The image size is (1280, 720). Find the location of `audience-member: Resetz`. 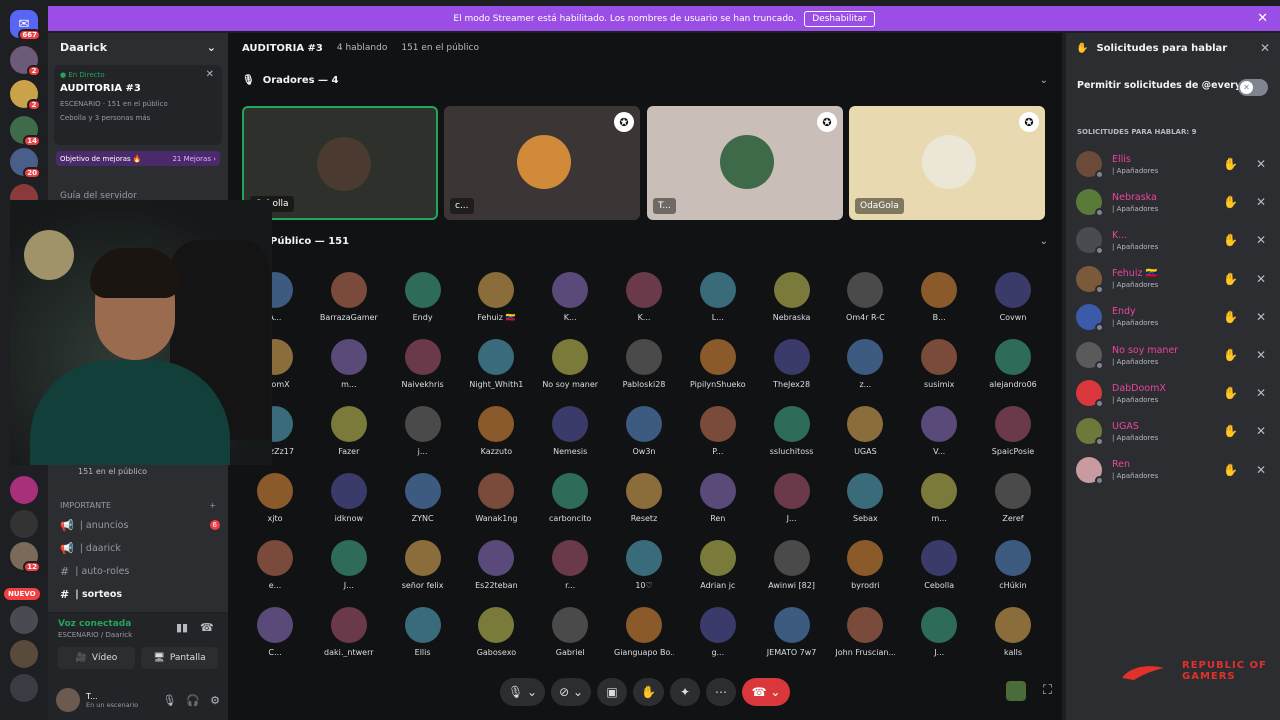

audience-member: Resetz is located at coordinates (644, 504).